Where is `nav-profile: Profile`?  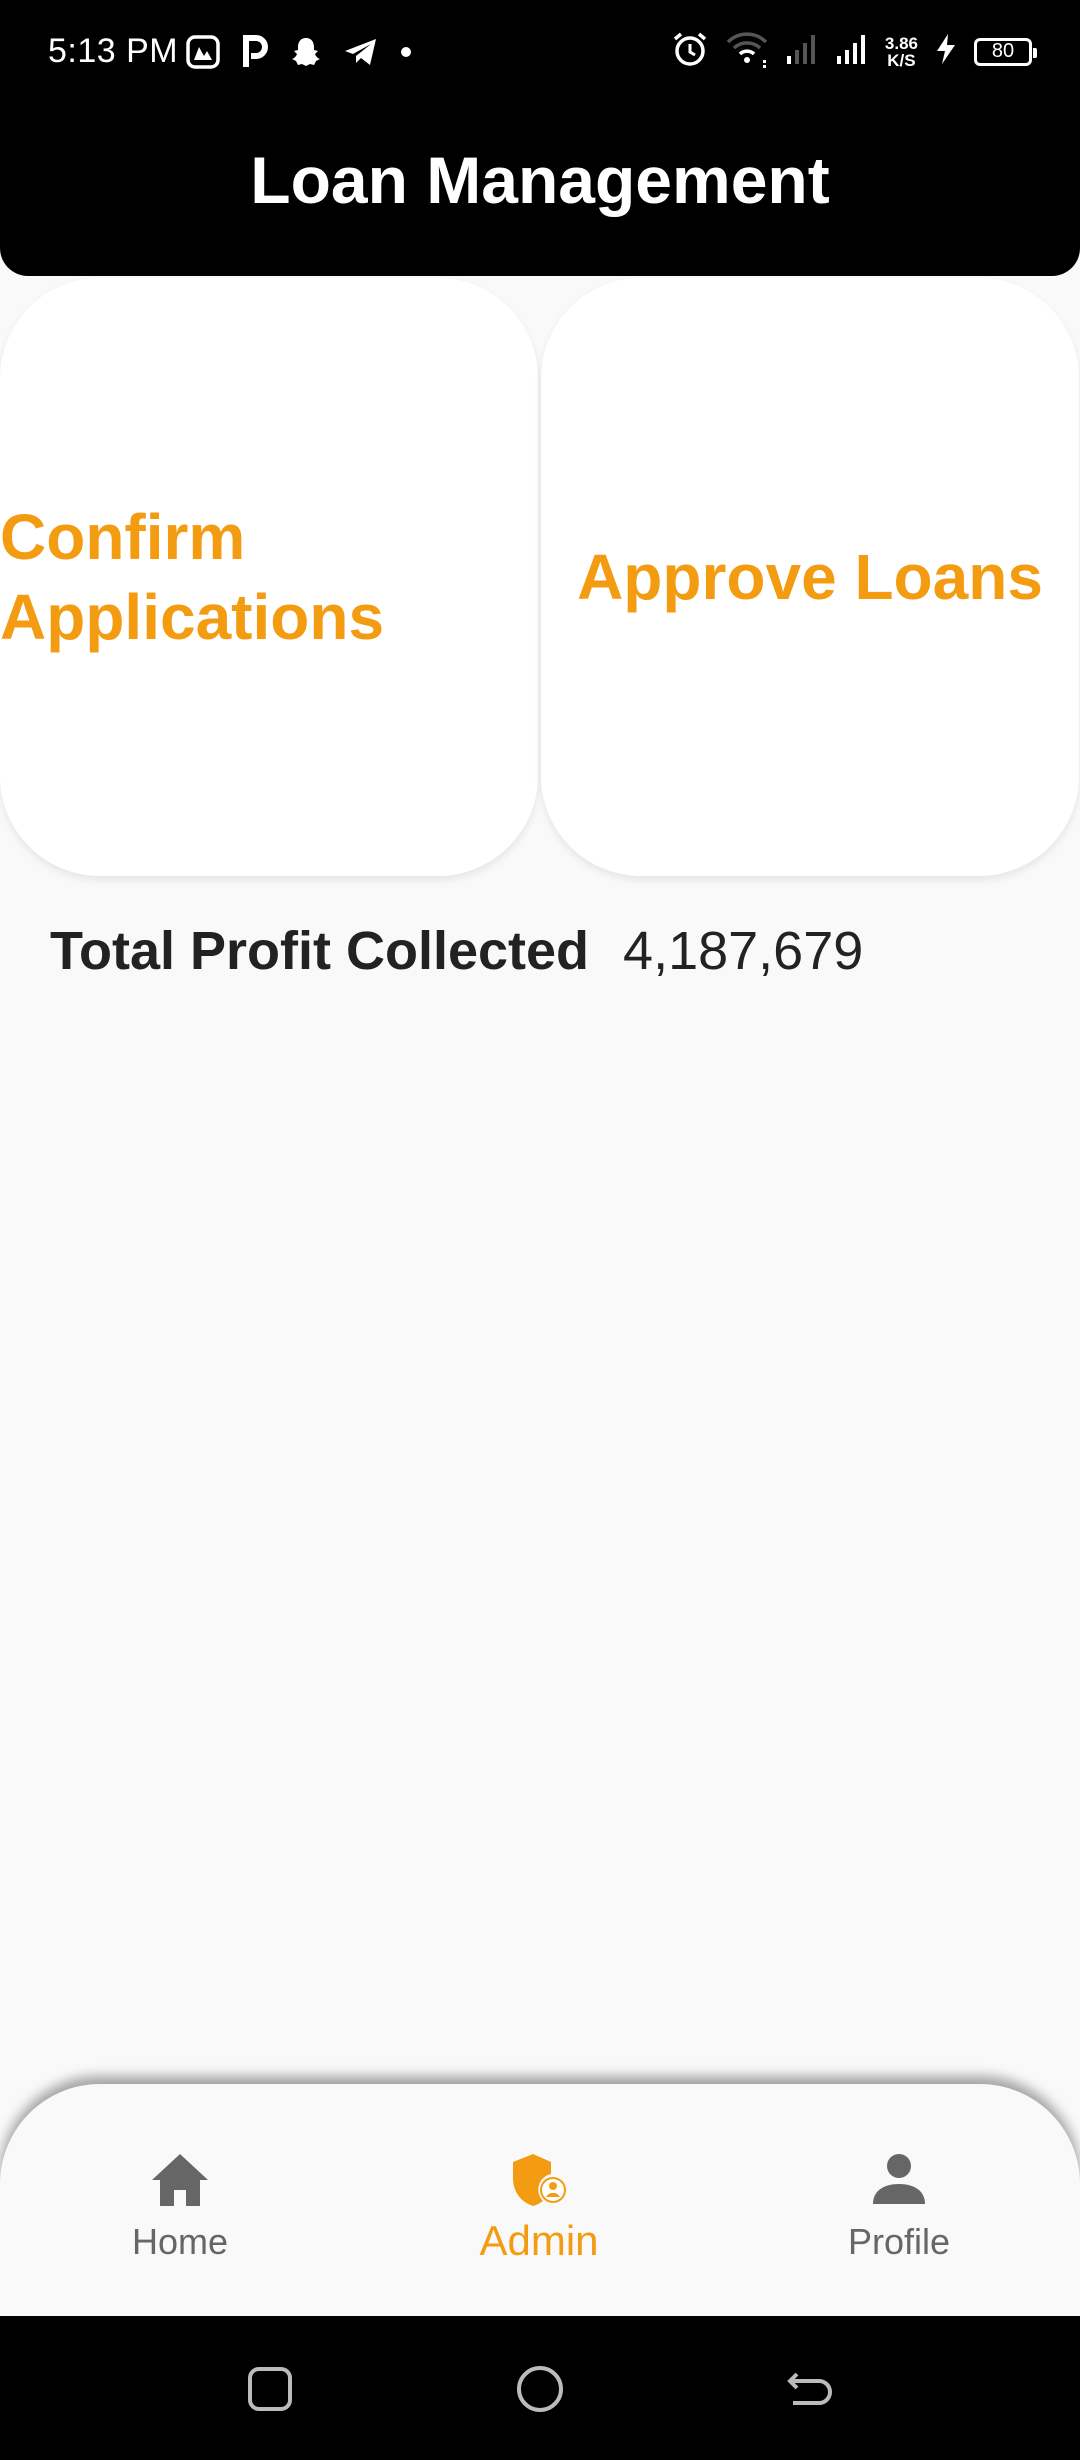 nav-profile: Profile is located at coordinates (899, 2206).